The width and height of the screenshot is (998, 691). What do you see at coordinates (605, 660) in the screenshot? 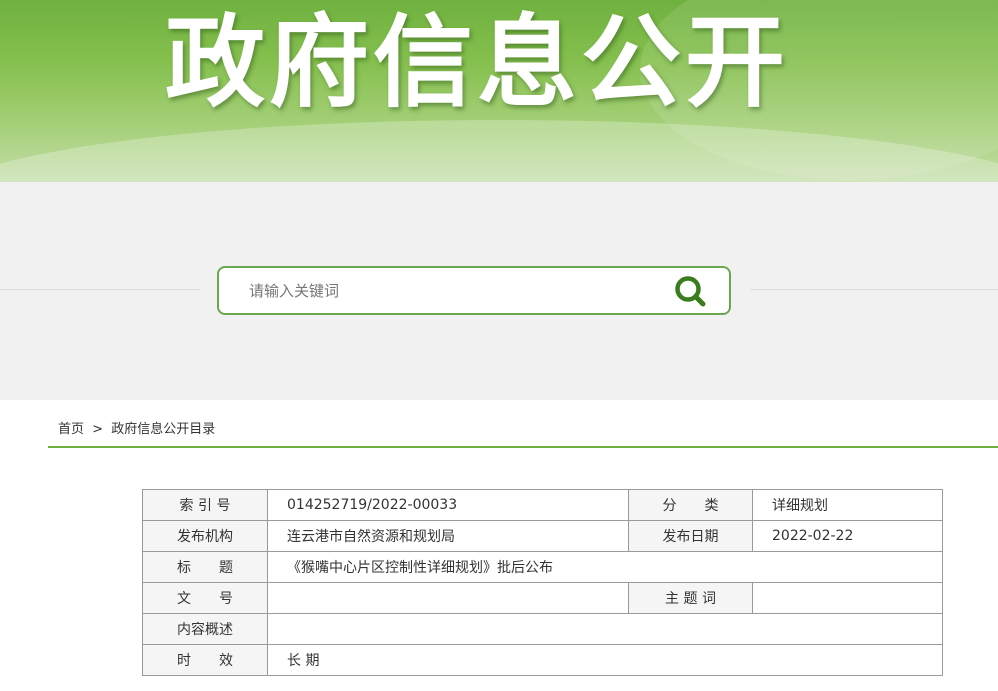
I see `validity-value: 长 期` at bounding box center [605, 660].